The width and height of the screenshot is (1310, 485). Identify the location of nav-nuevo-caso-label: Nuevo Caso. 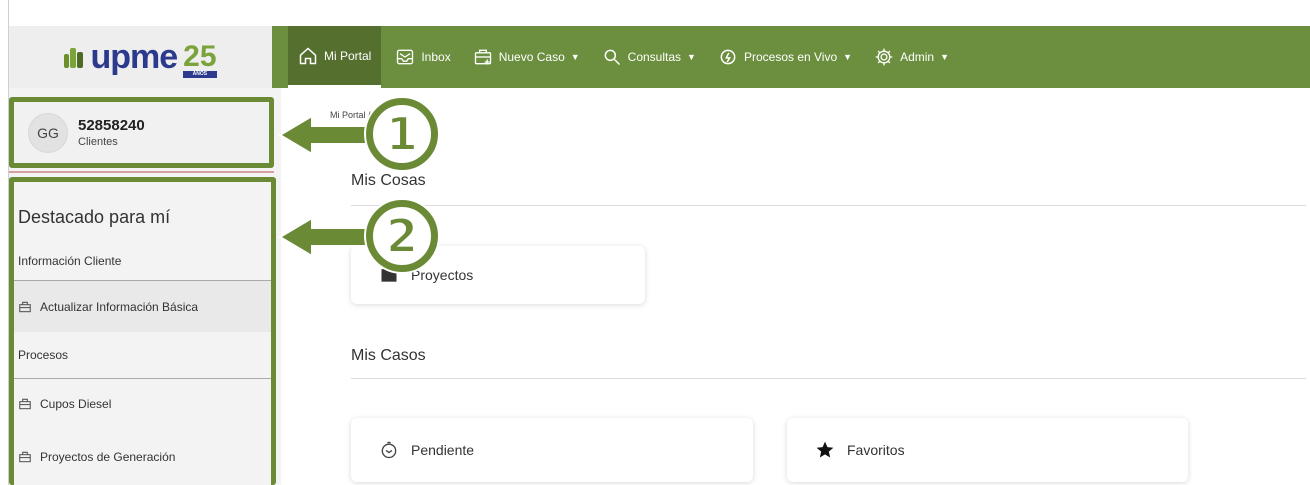
(531, 57).